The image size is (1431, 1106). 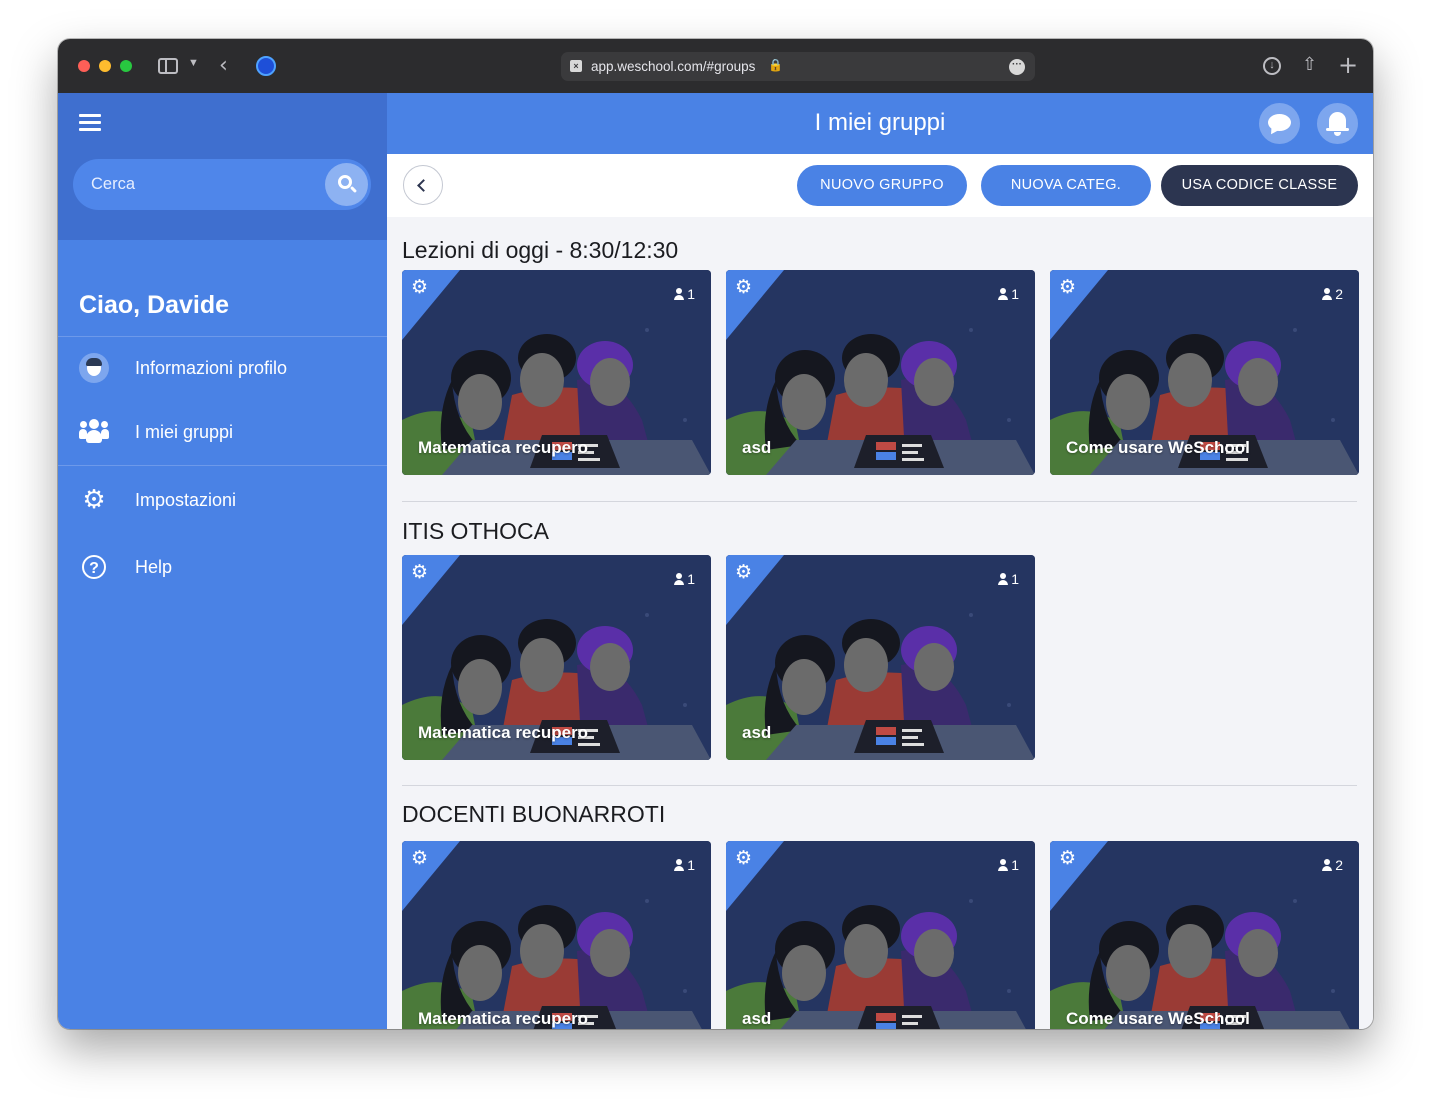 I want to click on new-category-button: NUOVA CATEG., so click(x=1066, y=185).